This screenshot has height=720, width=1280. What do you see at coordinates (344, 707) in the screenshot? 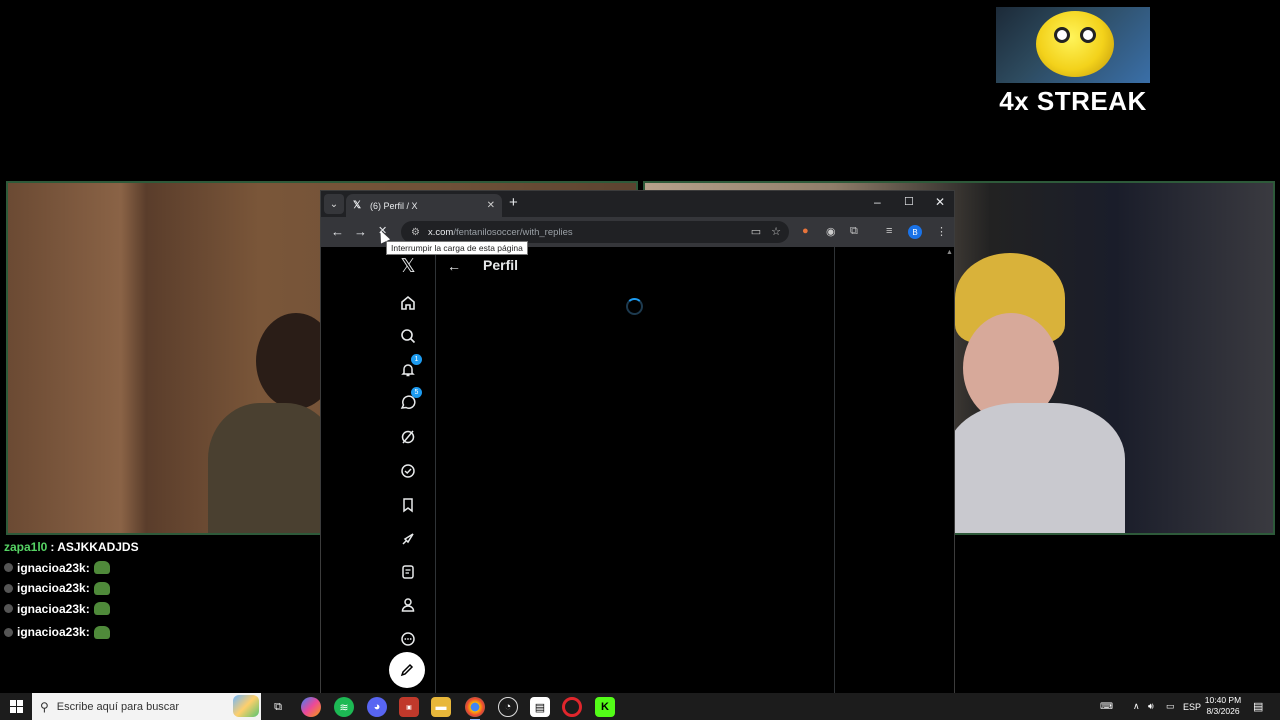
I see `spotify-icon: ≋` at bounding box center [344, 707].